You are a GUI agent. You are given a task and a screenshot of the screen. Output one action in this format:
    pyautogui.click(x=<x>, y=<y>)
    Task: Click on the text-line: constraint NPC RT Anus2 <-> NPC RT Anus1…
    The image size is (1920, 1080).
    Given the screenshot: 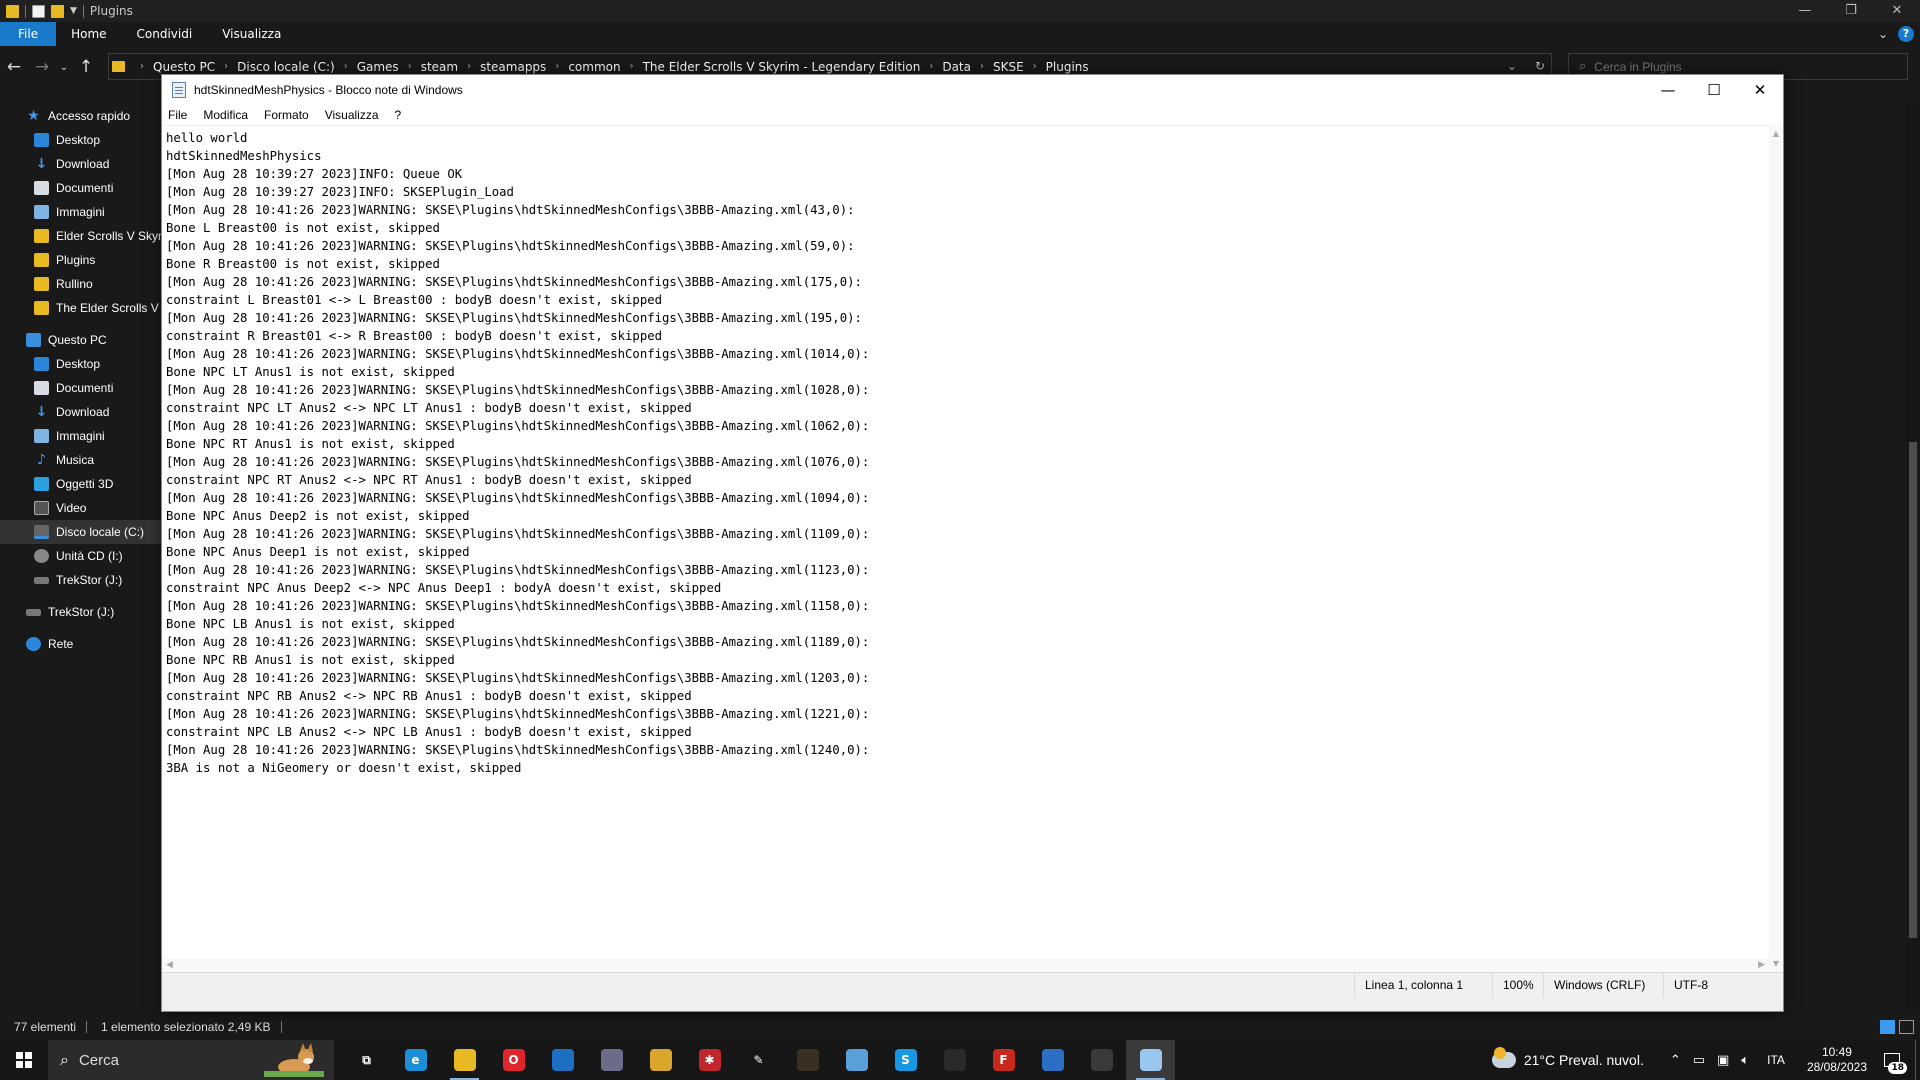 What is the action you would take?
    pyautogui.click(x=517, y=480)
    